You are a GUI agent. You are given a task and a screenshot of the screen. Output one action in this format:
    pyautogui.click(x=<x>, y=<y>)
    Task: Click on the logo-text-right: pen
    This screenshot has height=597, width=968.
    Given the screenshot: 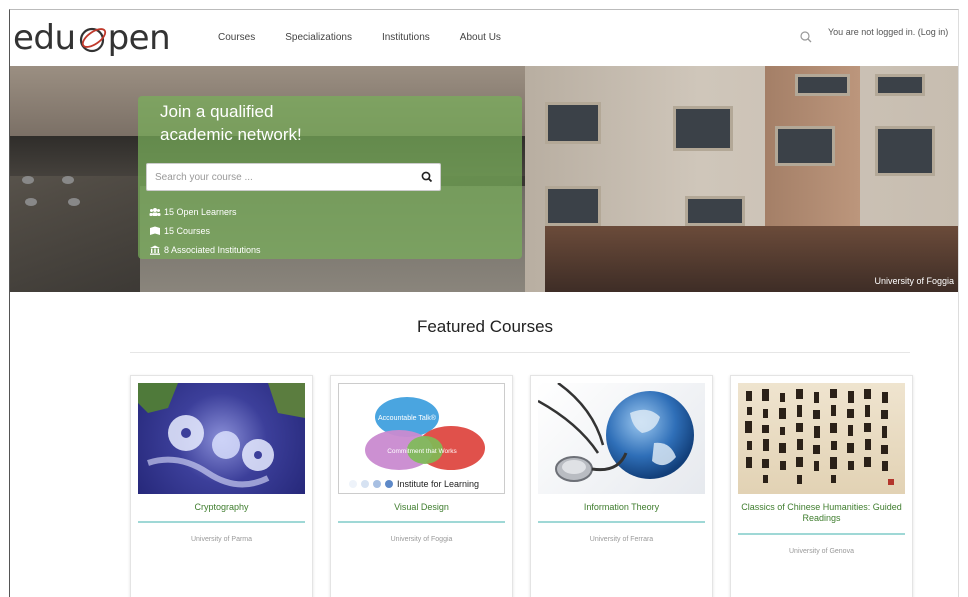 What is the action you would take?
    pyautogui.click(x=139, y=38)
    